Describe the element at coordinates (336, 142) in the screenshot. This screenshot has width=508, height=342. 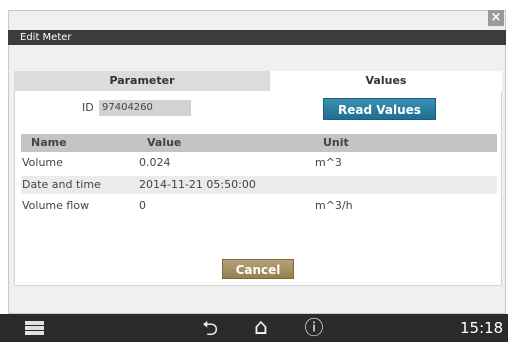
I see `column-header-unit: Unit` at that location.